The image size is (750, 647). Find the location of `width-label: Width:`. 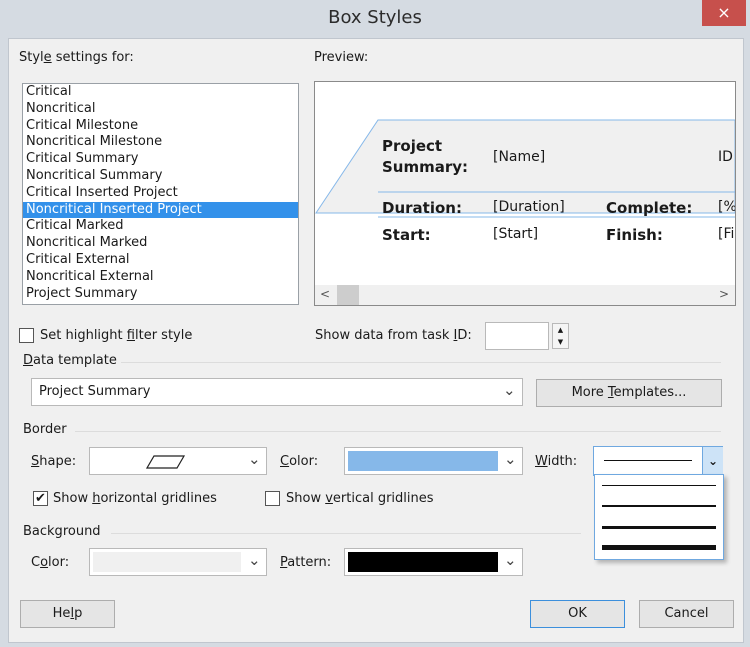

width-label: Width: is located at coordinates (556, 461).